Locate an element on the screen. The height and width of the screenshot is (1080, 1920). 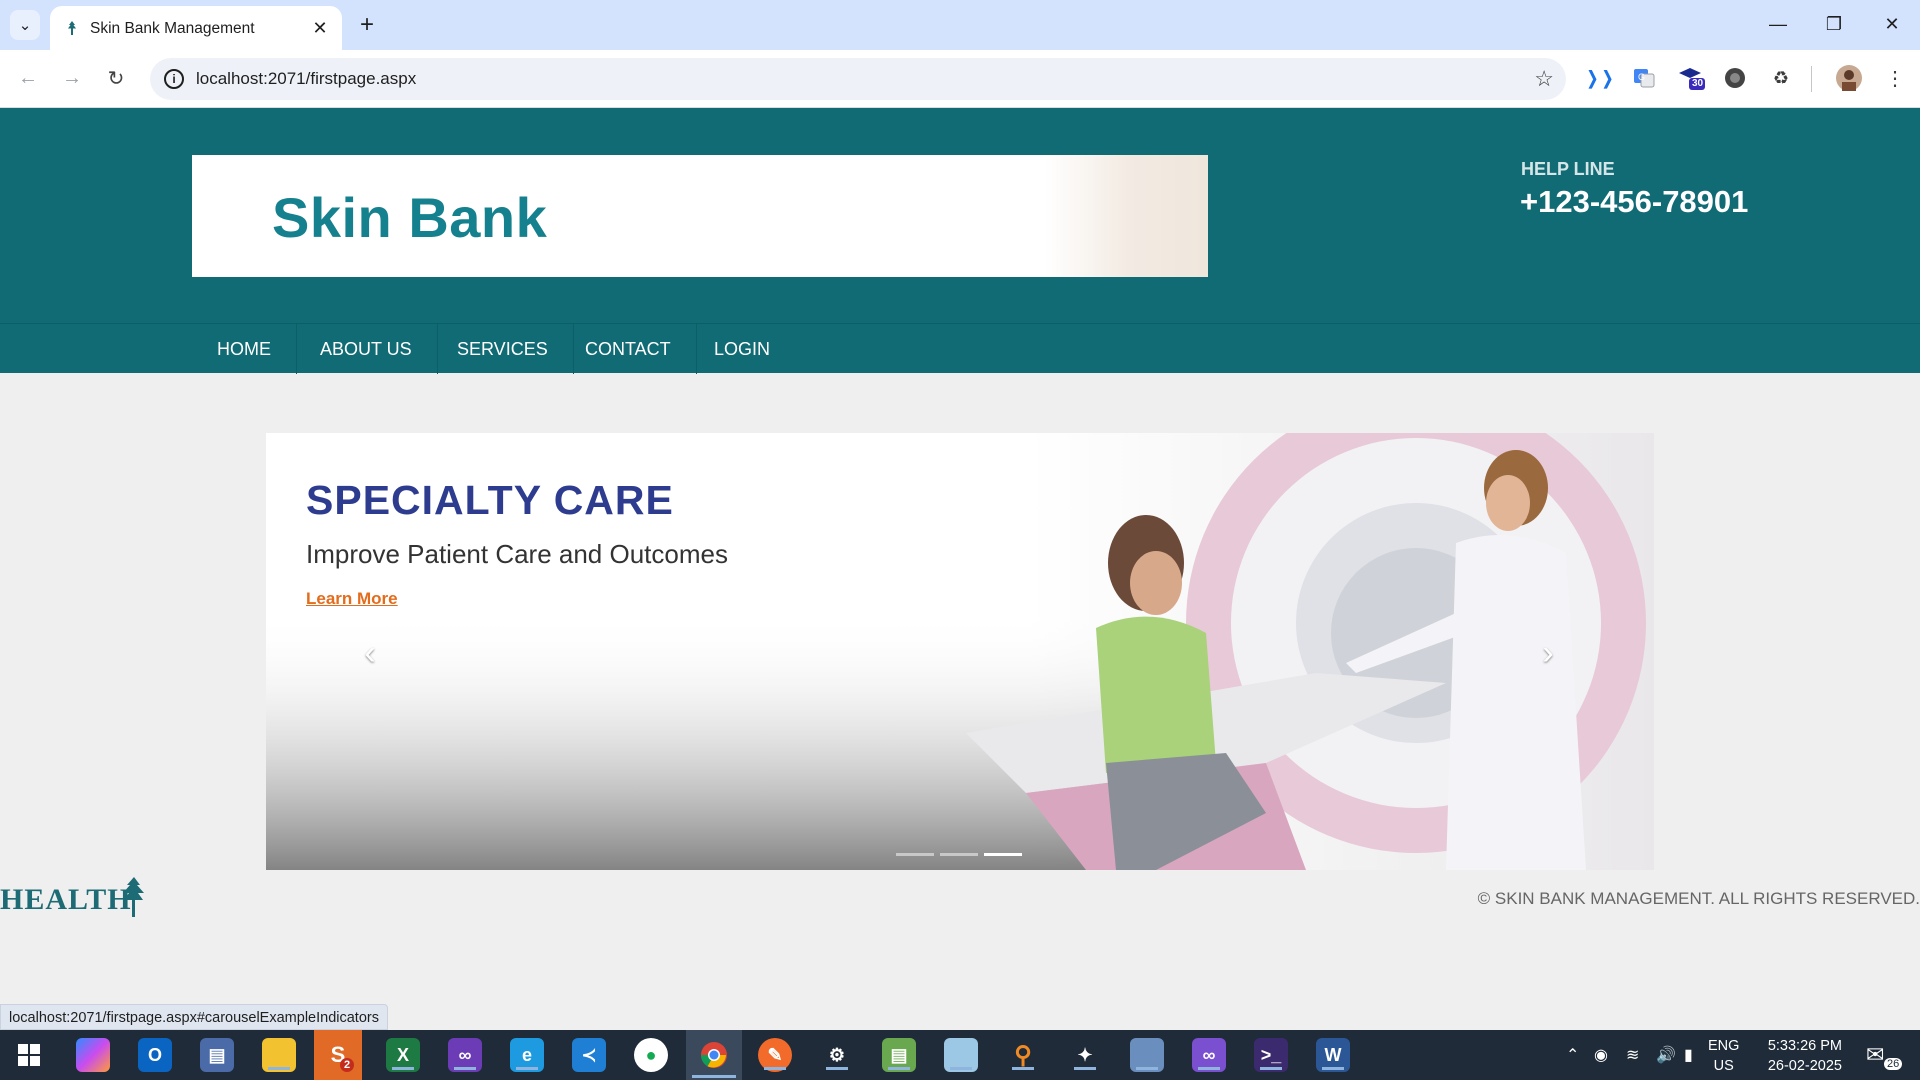
lang-primary: ENG is located at coordinates (1724, 1046).